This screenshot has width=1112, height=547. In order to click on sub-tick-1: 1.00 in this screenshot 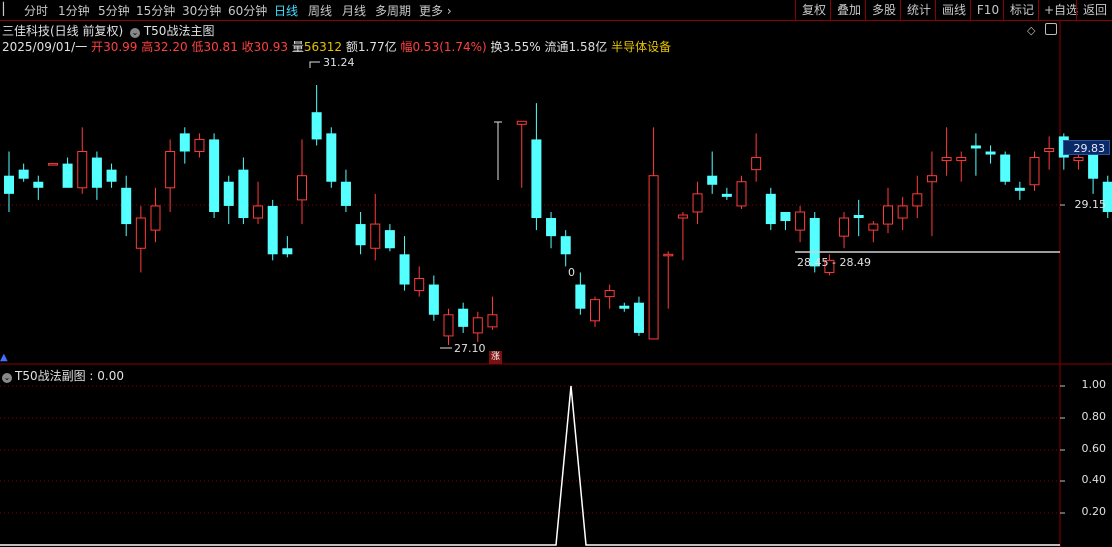, I will do `click(1094, 384)`.